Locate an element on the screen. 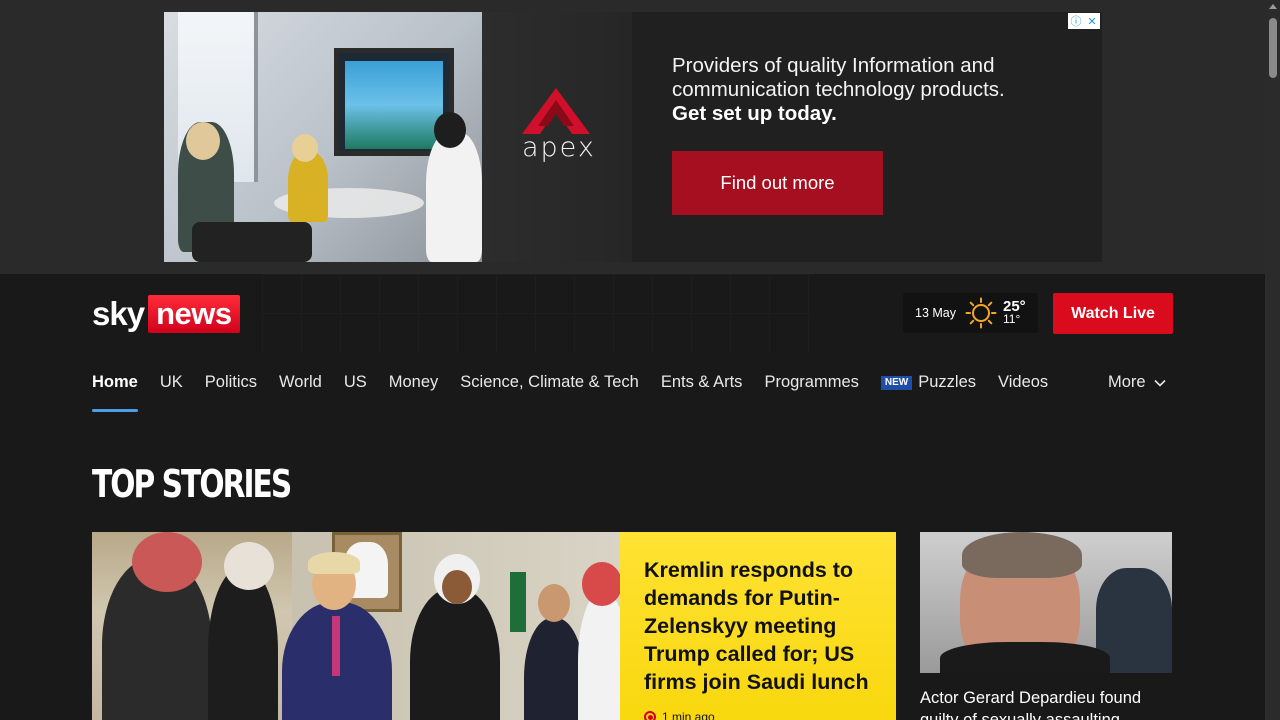  scroll-up-arrow-icon is located at coordinates (1273, 6).